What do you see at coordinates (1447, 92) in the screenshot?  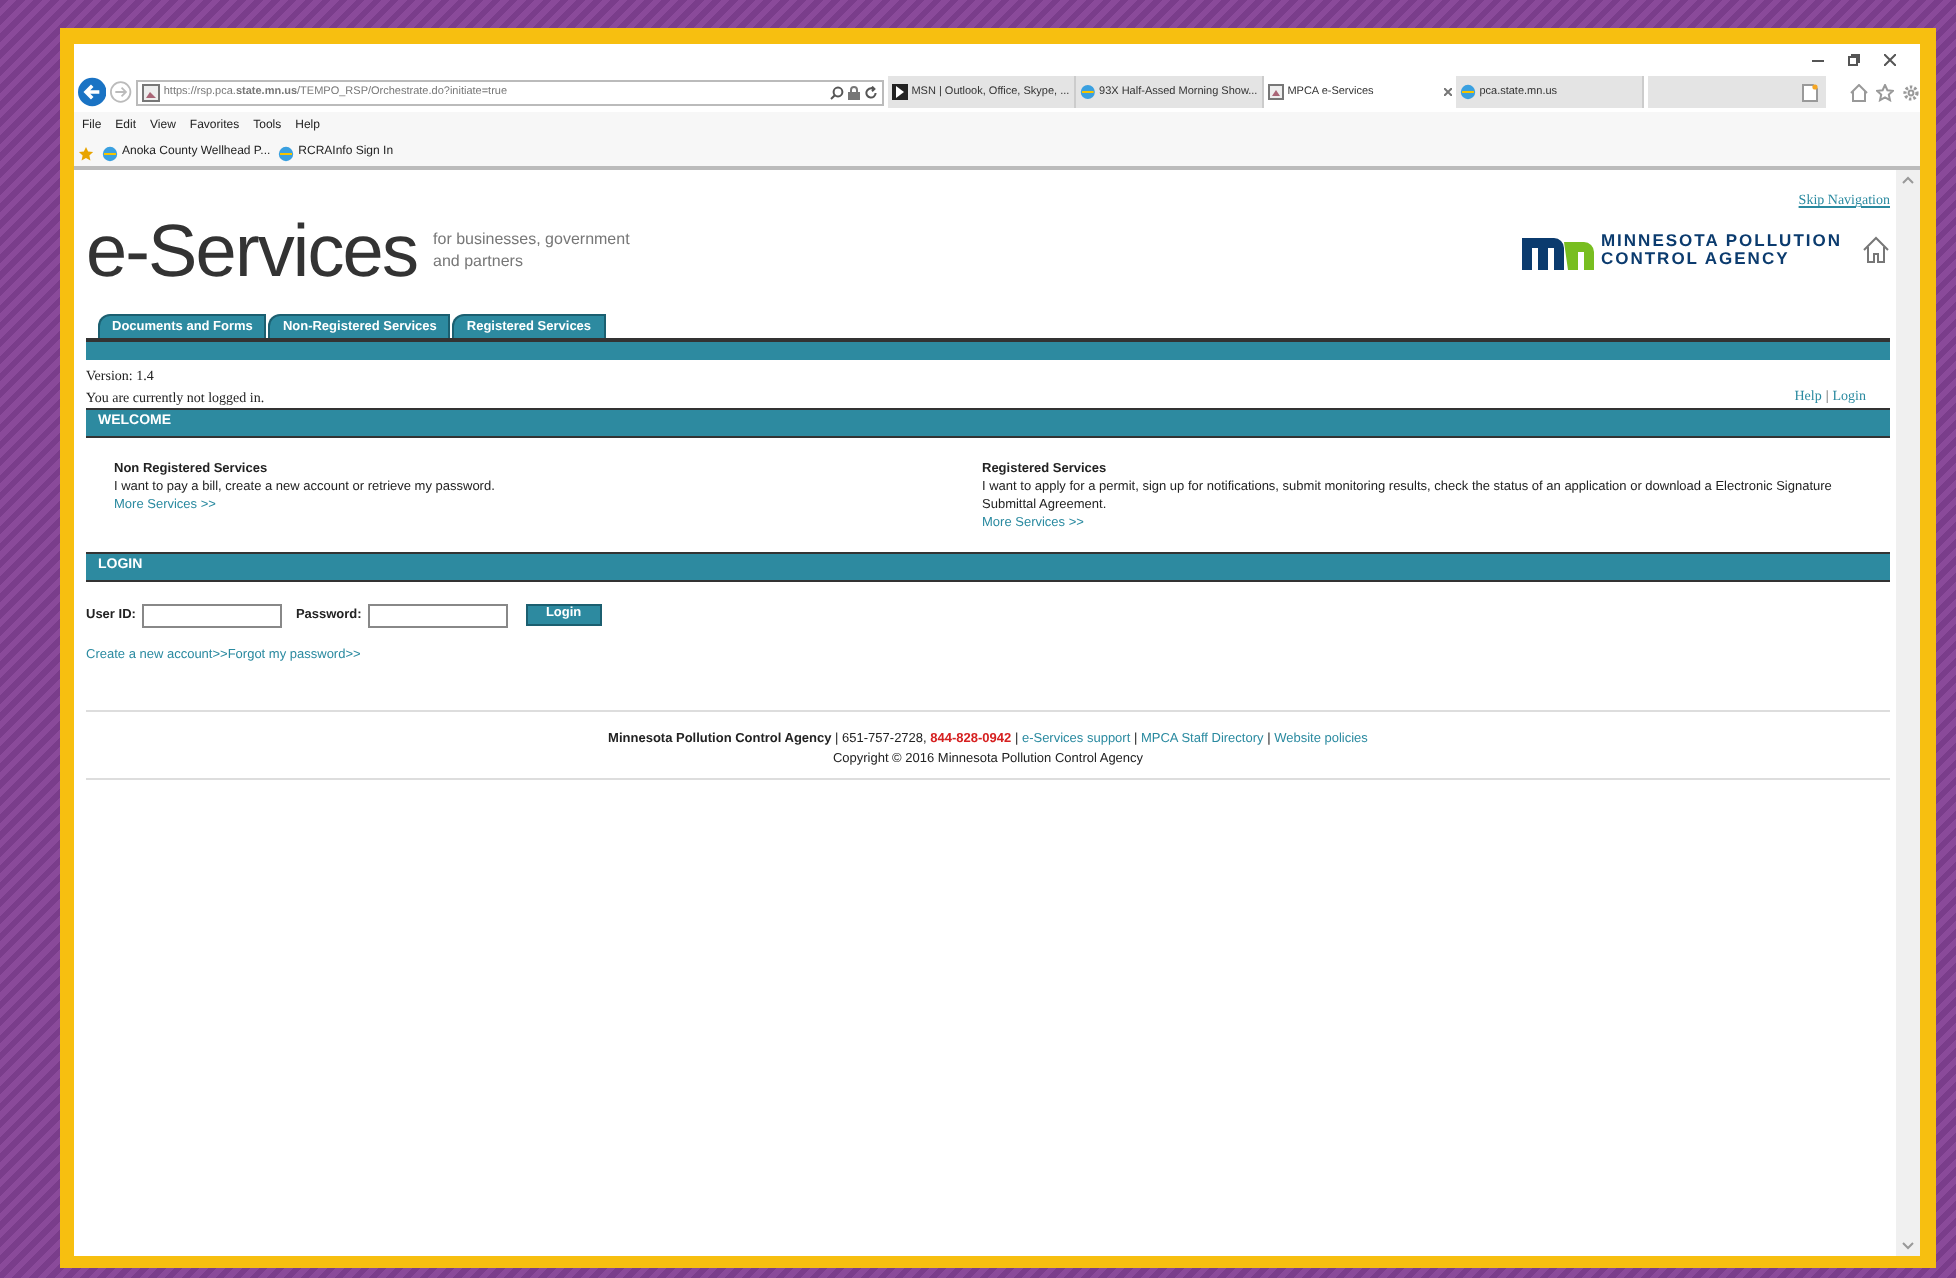 I see `close-tab-icon` at bounding box center [1447, 92].